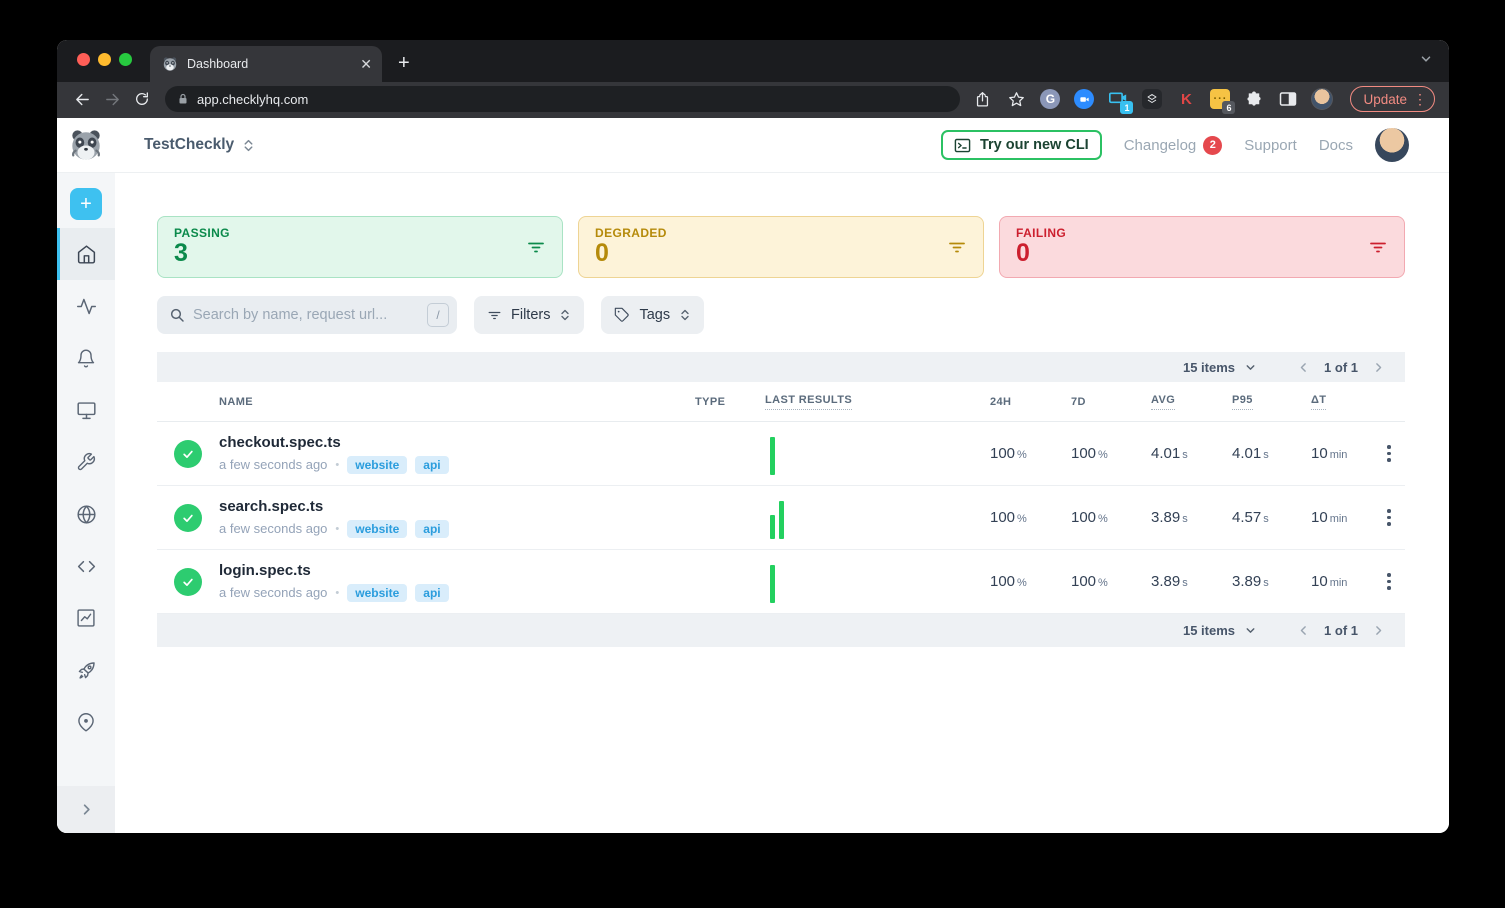 This screenshot has width=1505, height=908. I want to click on sidebar-item-private-locations, so click(86, 514).